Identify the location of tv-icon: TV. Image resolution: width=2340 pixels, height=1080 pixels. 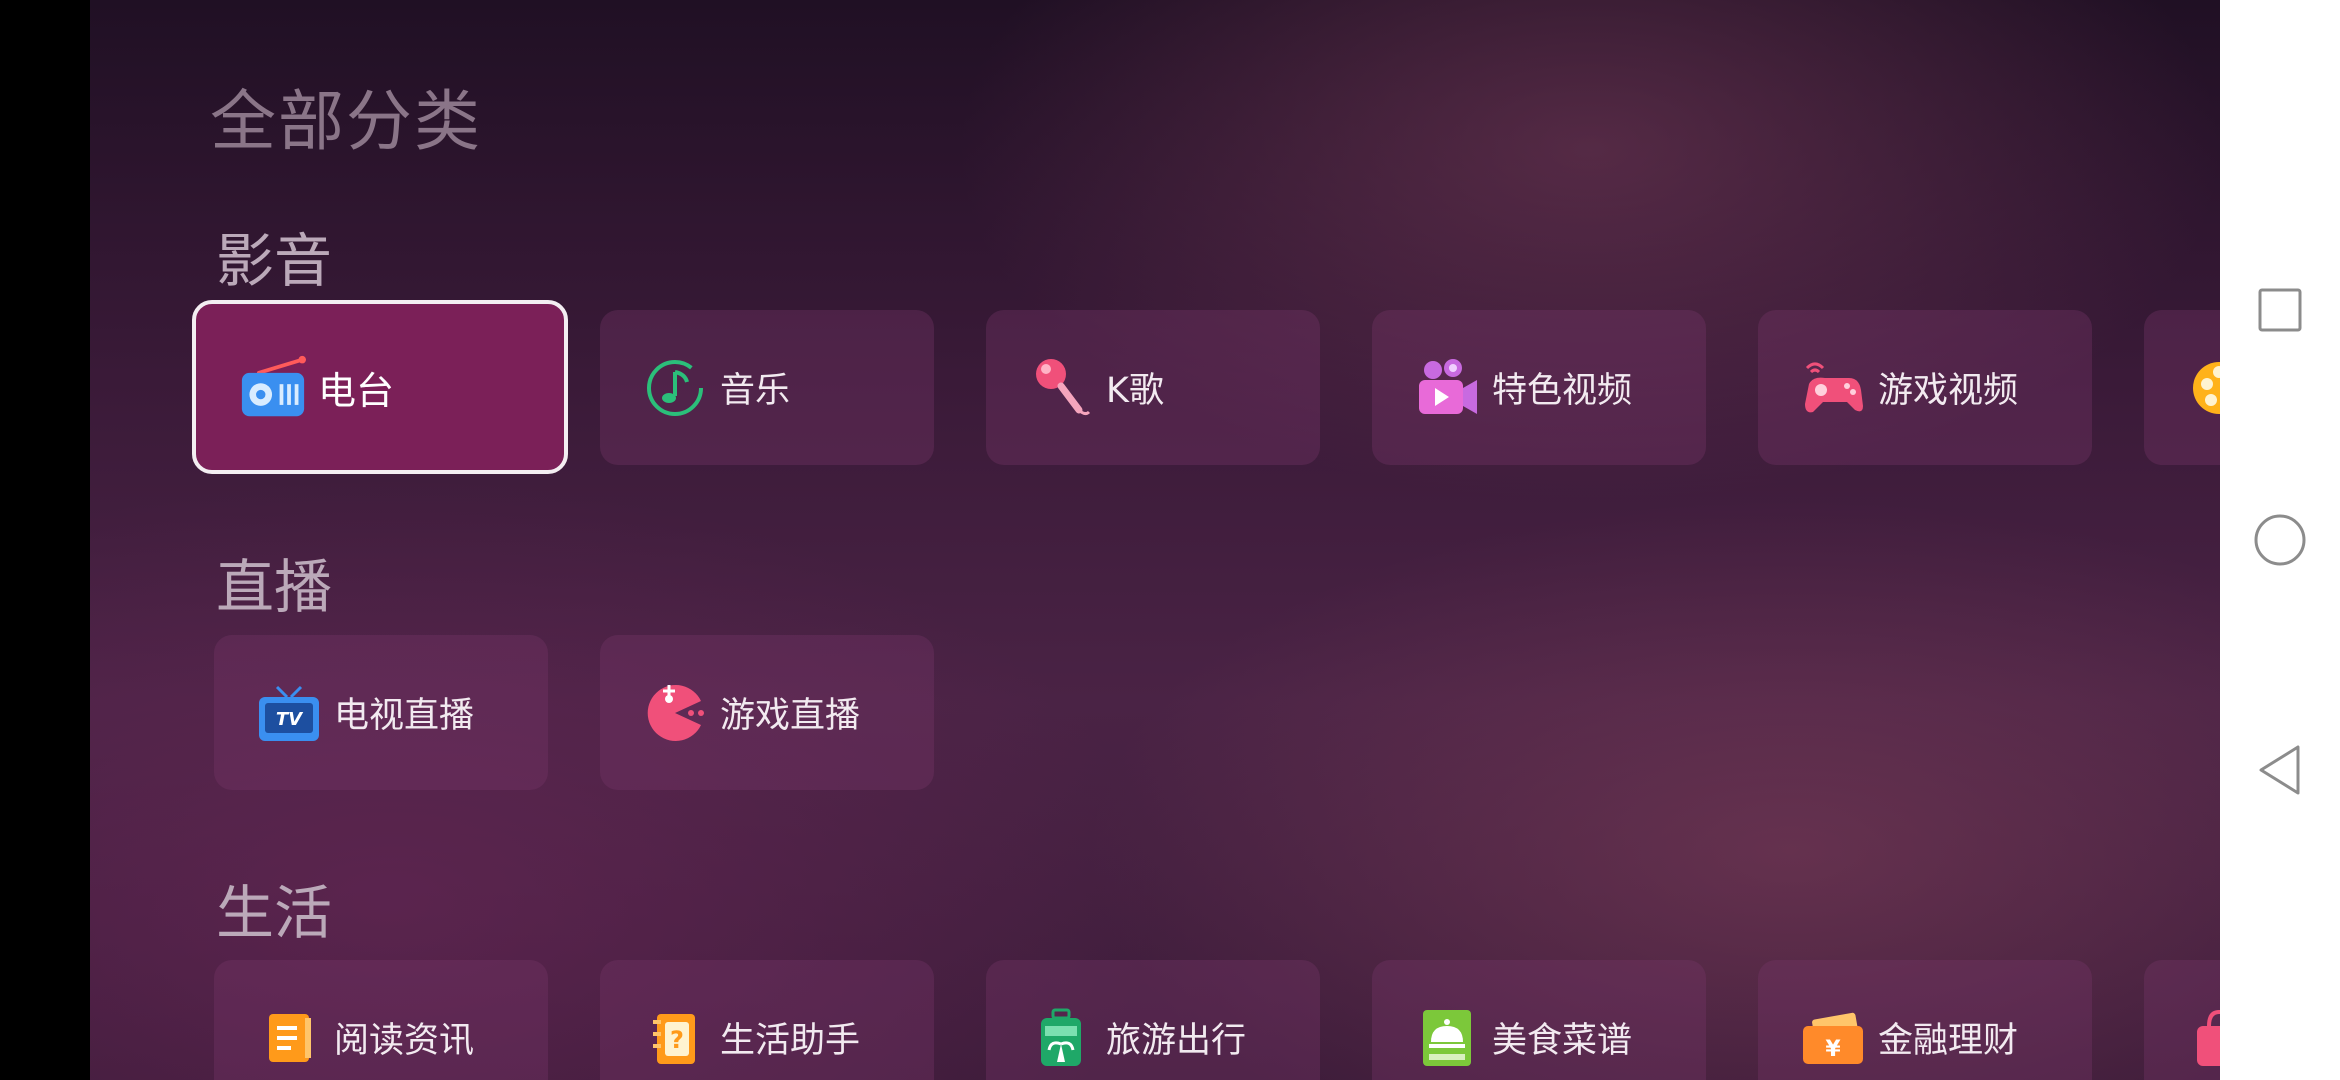
(289, 713).